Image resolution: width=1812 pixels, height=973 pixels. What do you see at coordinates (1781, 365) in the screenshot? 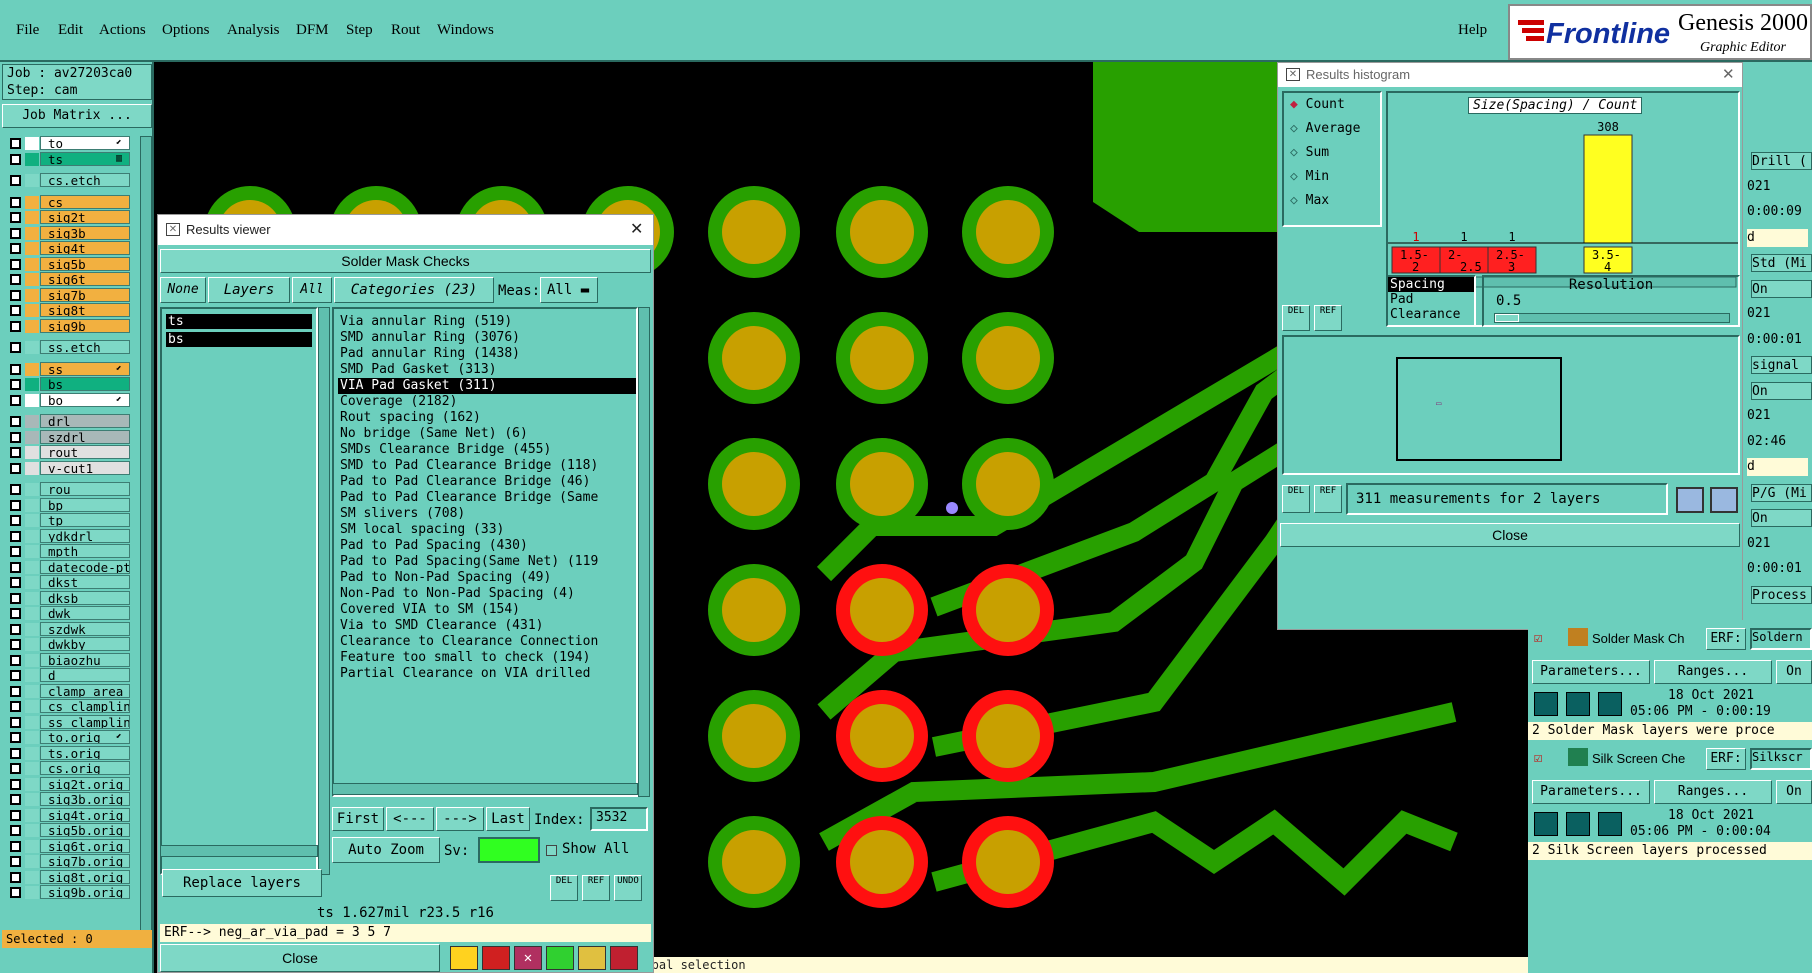
I see `checklist-entry: signal` at bounding box center [1781, 365].